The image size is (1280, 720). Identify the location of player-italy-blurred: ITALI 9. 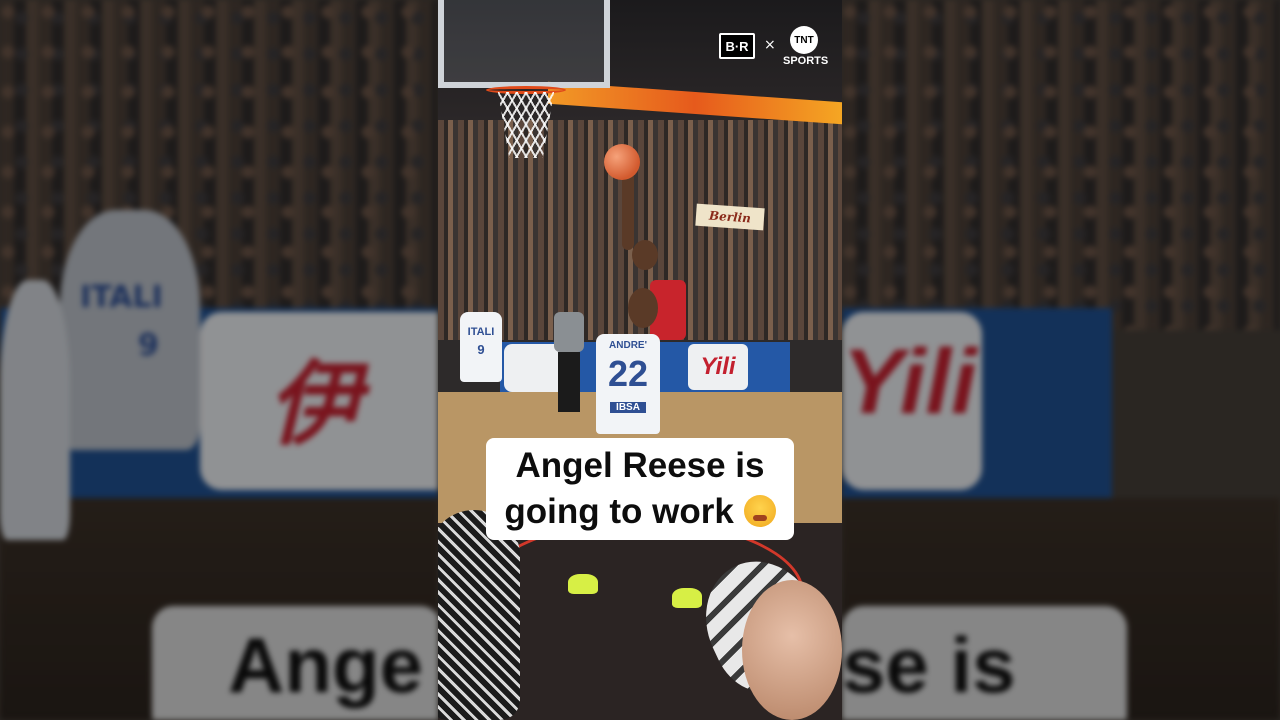
(130, 330).